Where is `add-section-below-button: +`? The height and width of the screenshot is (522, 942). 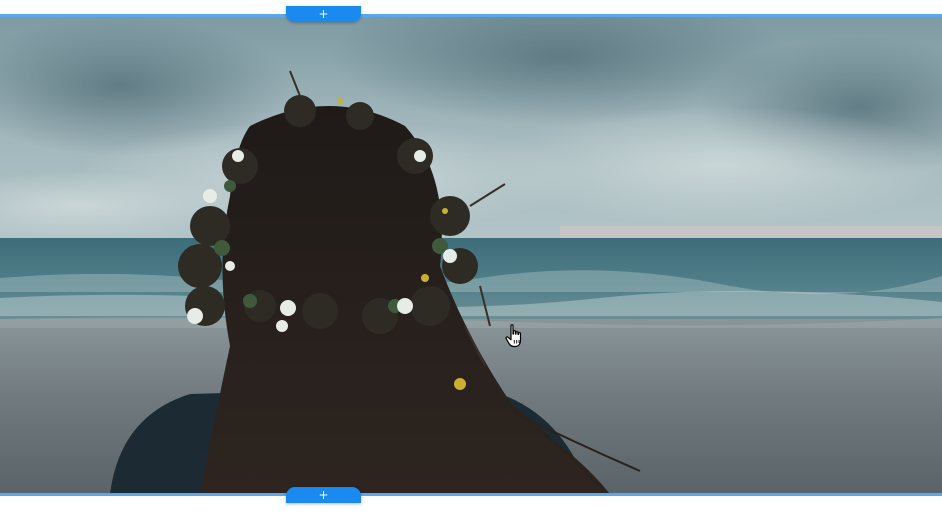 add-section-below-button: + is located at coordinates (323, 495).